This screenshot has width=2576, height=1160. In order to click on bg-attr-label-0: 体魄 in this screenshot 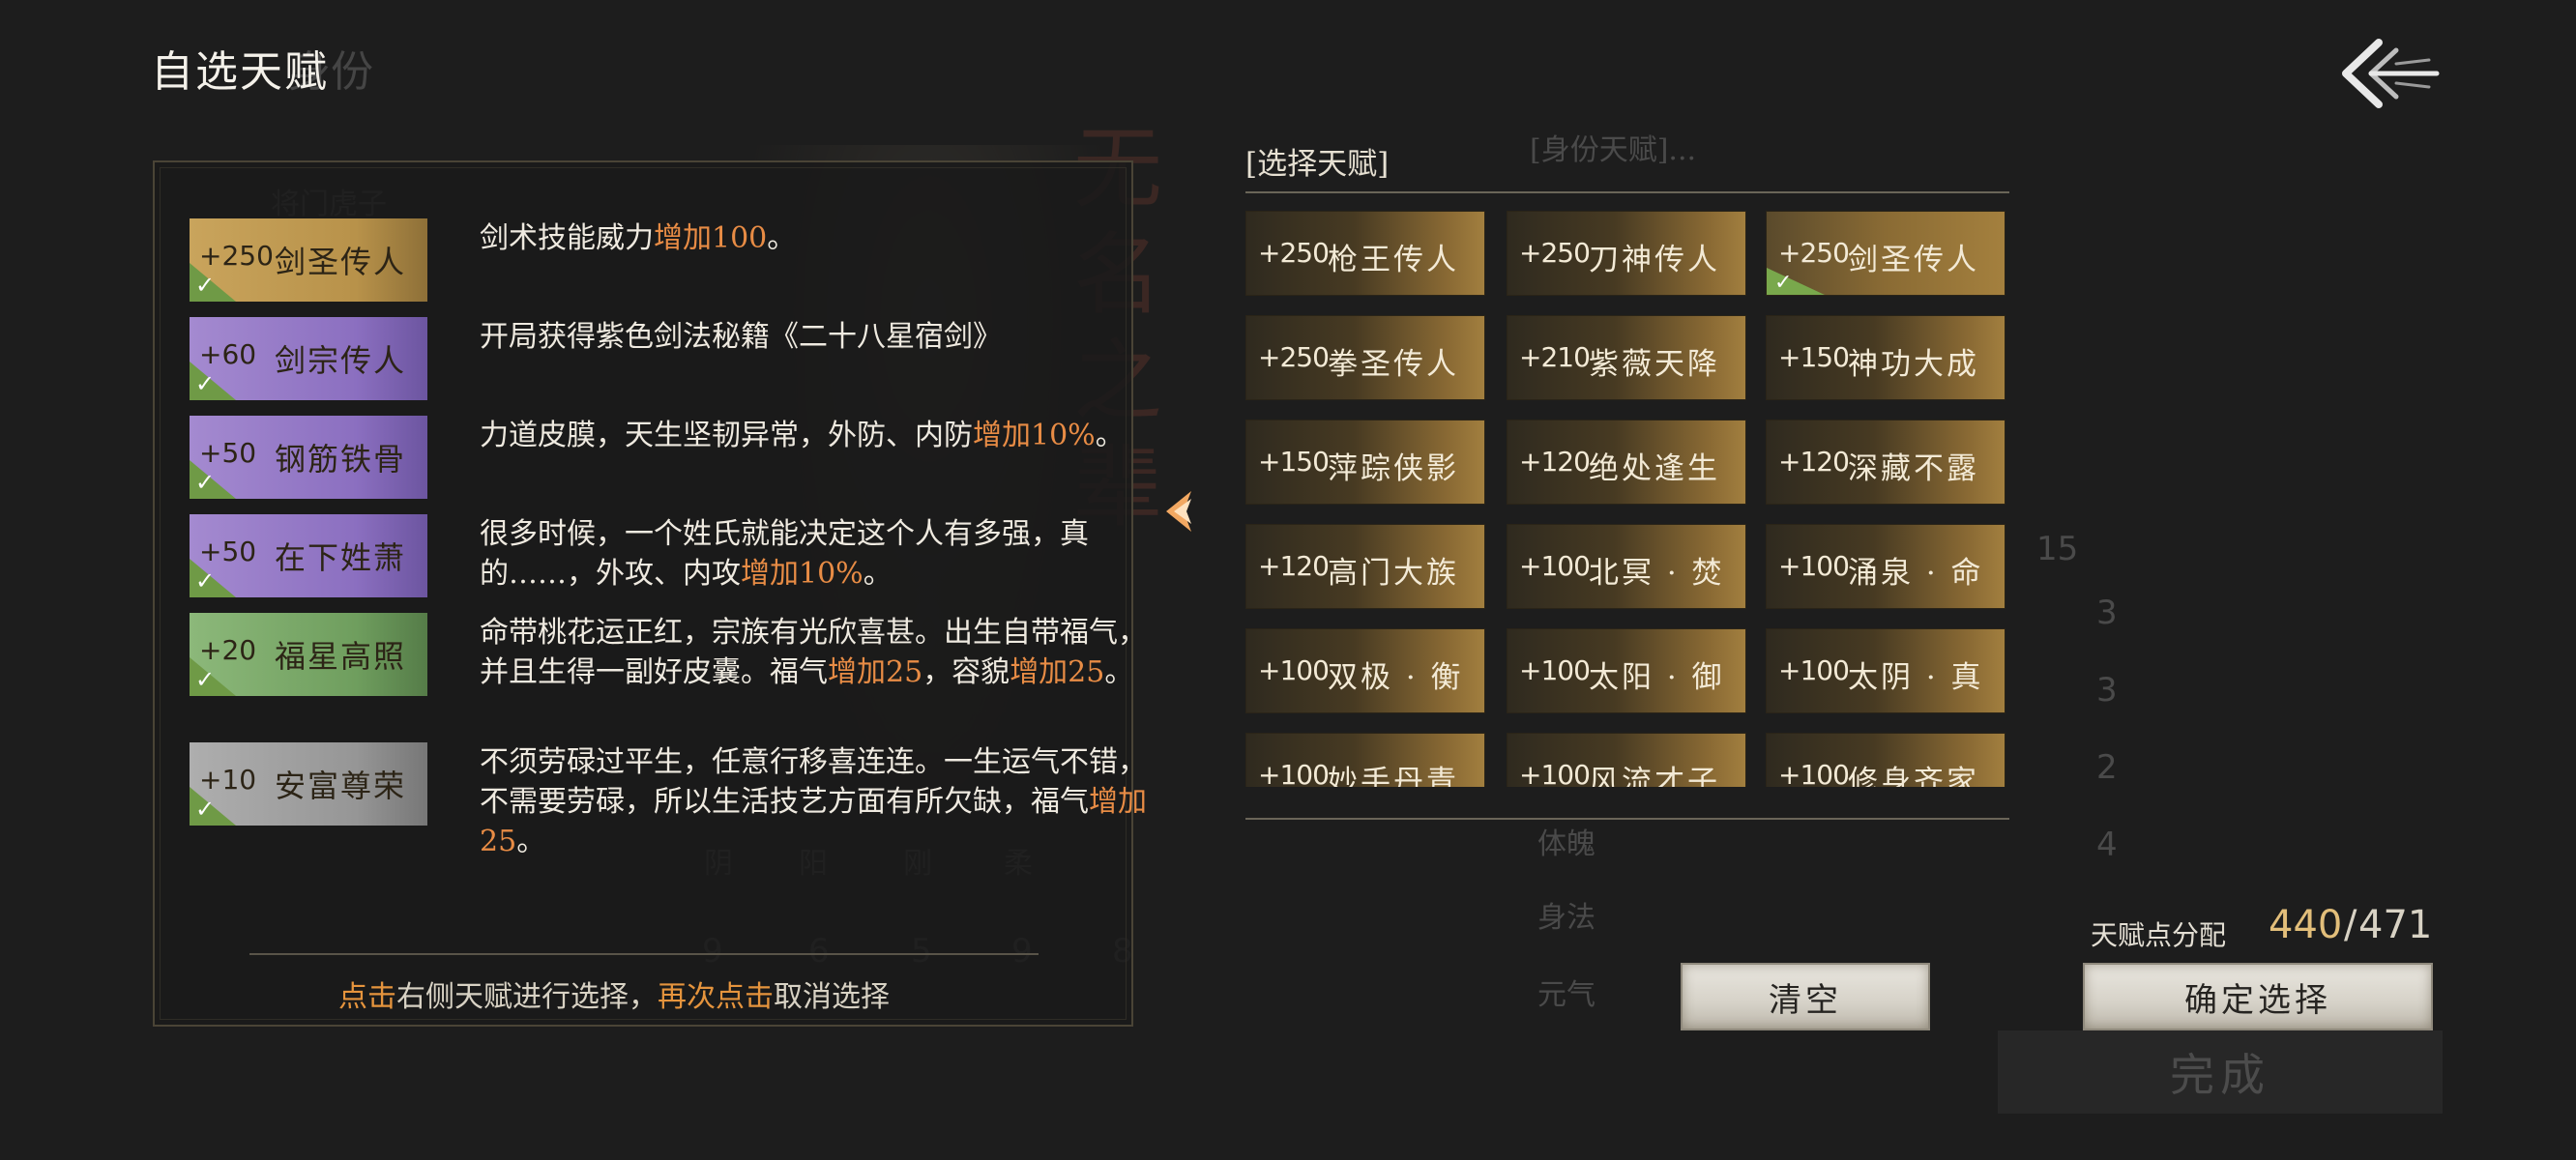, I will do `click(1566, 844)`.